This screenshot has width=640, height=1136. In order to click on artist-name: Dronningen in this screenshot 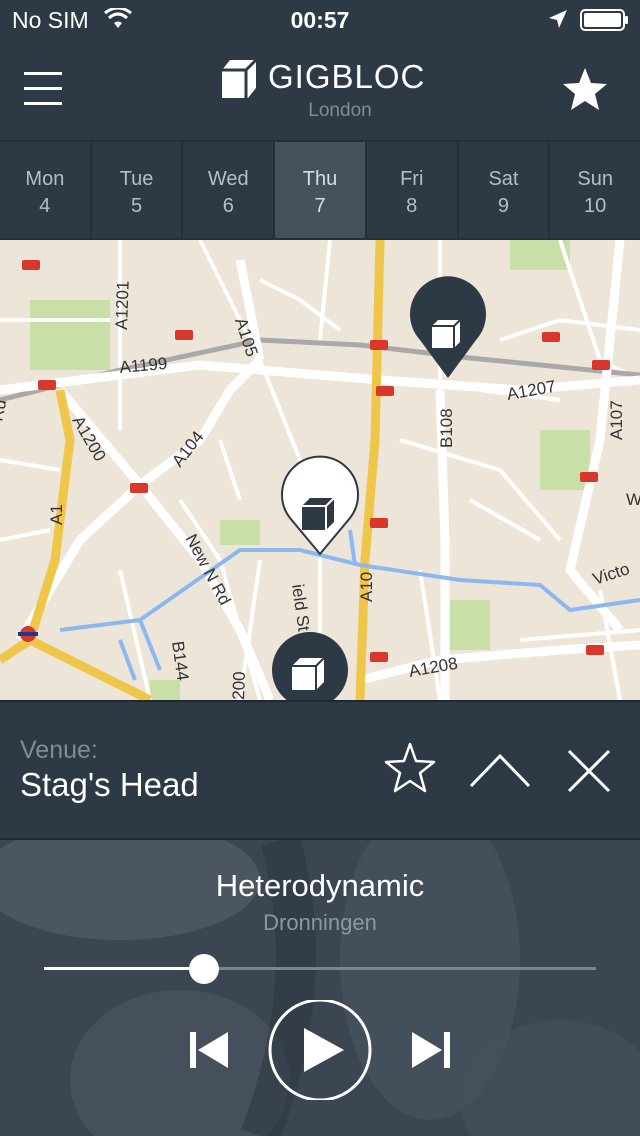, I will do `click(320, 922)`.